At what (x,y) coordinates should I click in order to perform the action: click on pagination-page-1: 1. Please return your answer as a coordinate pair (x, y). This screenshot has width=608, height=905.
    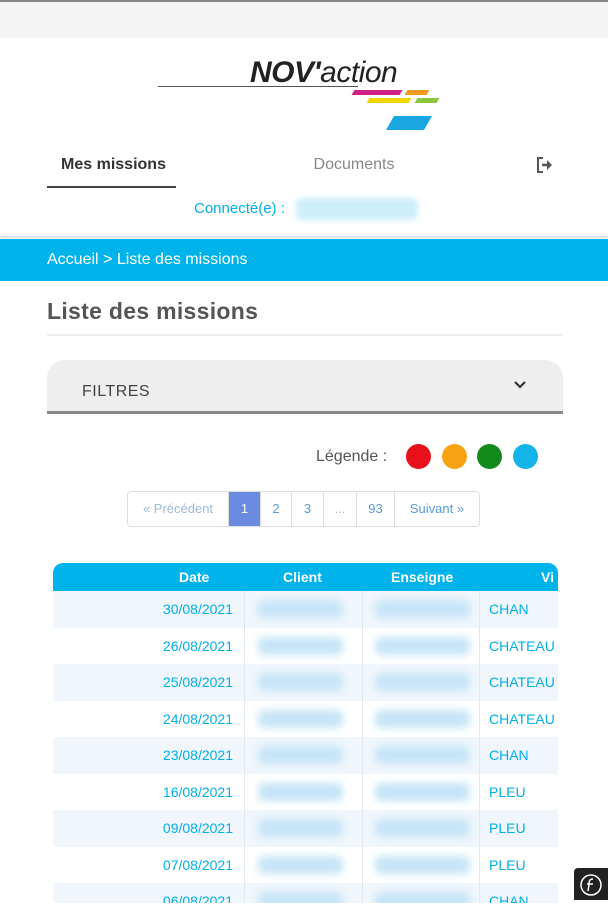
    Looking at the image, I should click on (245, 509).